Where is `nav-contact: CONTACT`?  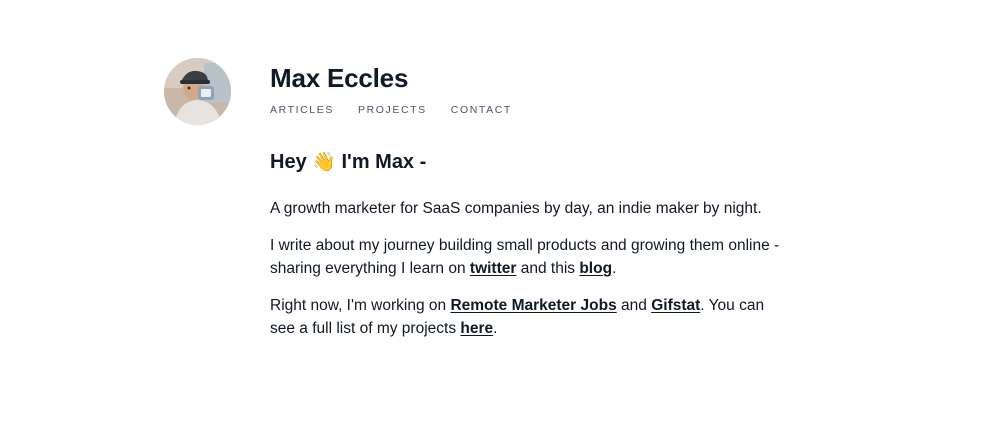 nav-contact: CONTACT is located at coordinates (481, 110).